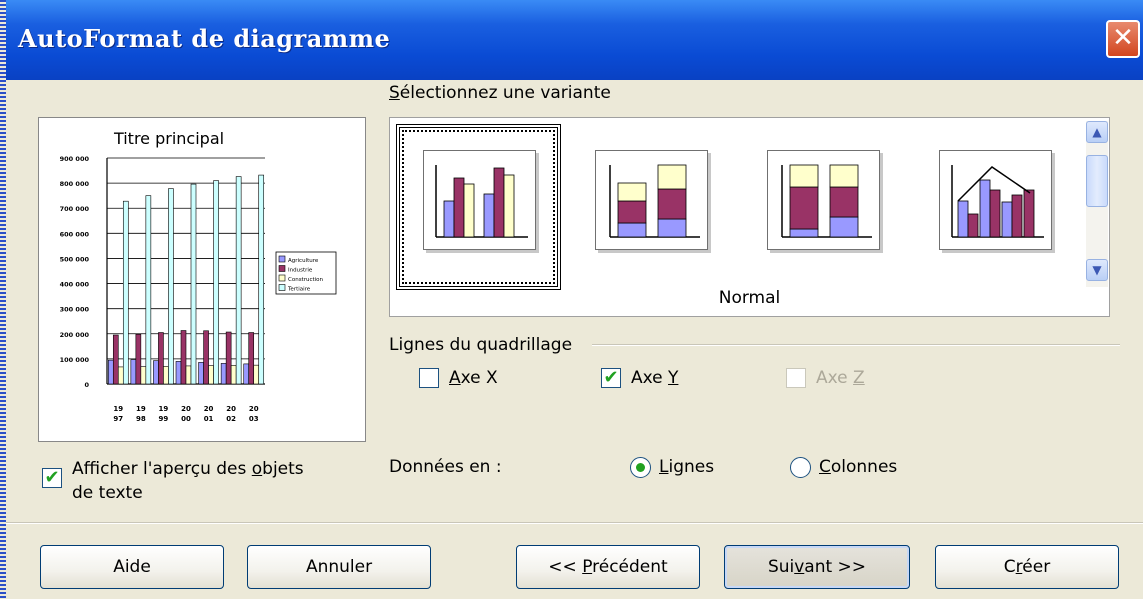 This screenshot has height=599, width=1143. Describe the element at coordinates (75, 234) in the screenshot. I see `y-tick-label: 600 000` at that location.